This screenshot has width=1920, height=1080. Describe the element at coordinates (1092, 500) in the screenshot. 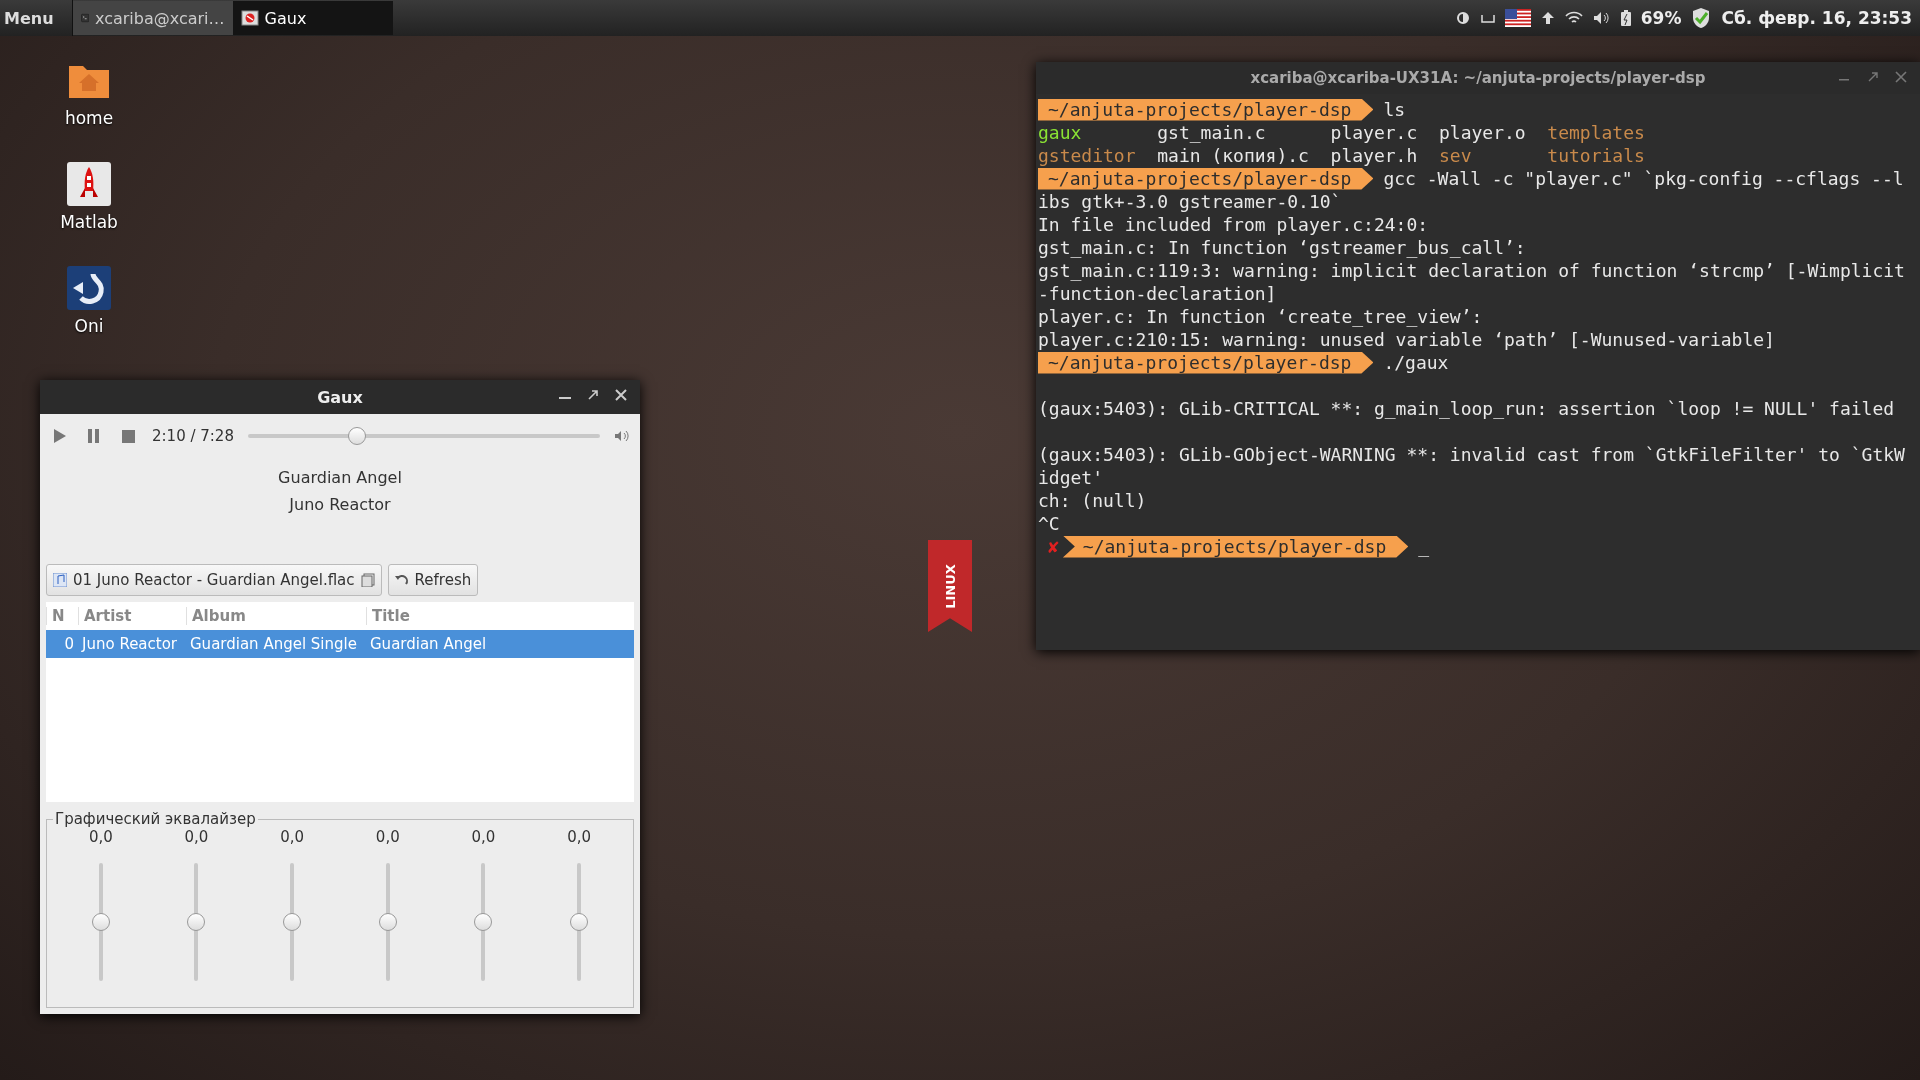

I see `terminal-output: ch: (null)` at that location.